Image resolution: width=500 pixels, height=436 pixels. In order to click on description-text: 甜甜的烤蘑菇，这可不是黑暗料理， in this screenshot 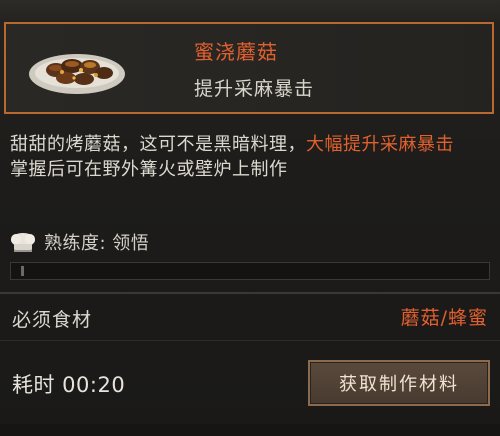, I will do `click(158, 144)`.